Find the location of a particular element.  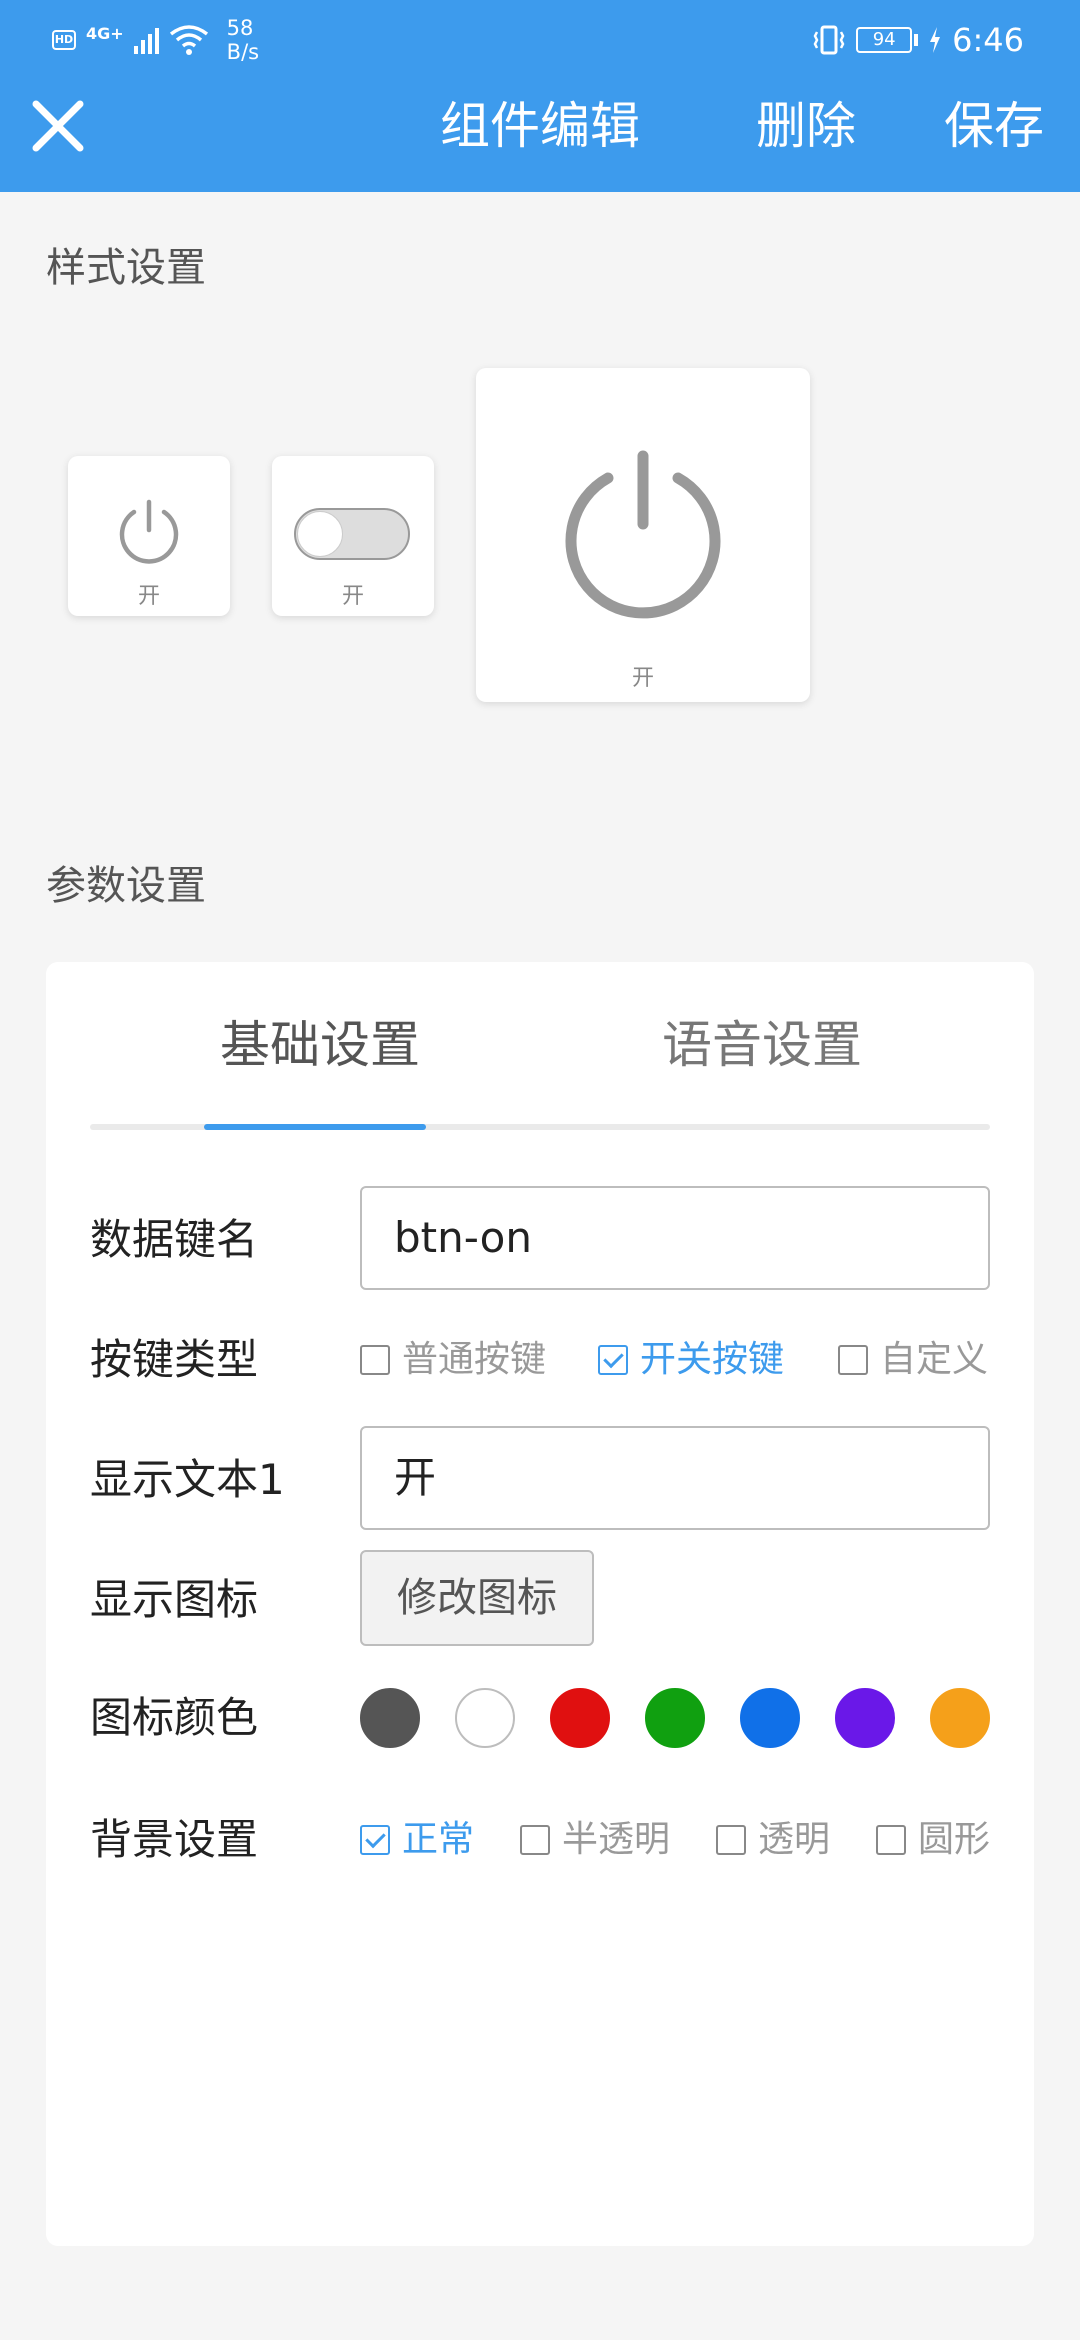

style-card-power-small: 开 is located at coordinates (149, 536).